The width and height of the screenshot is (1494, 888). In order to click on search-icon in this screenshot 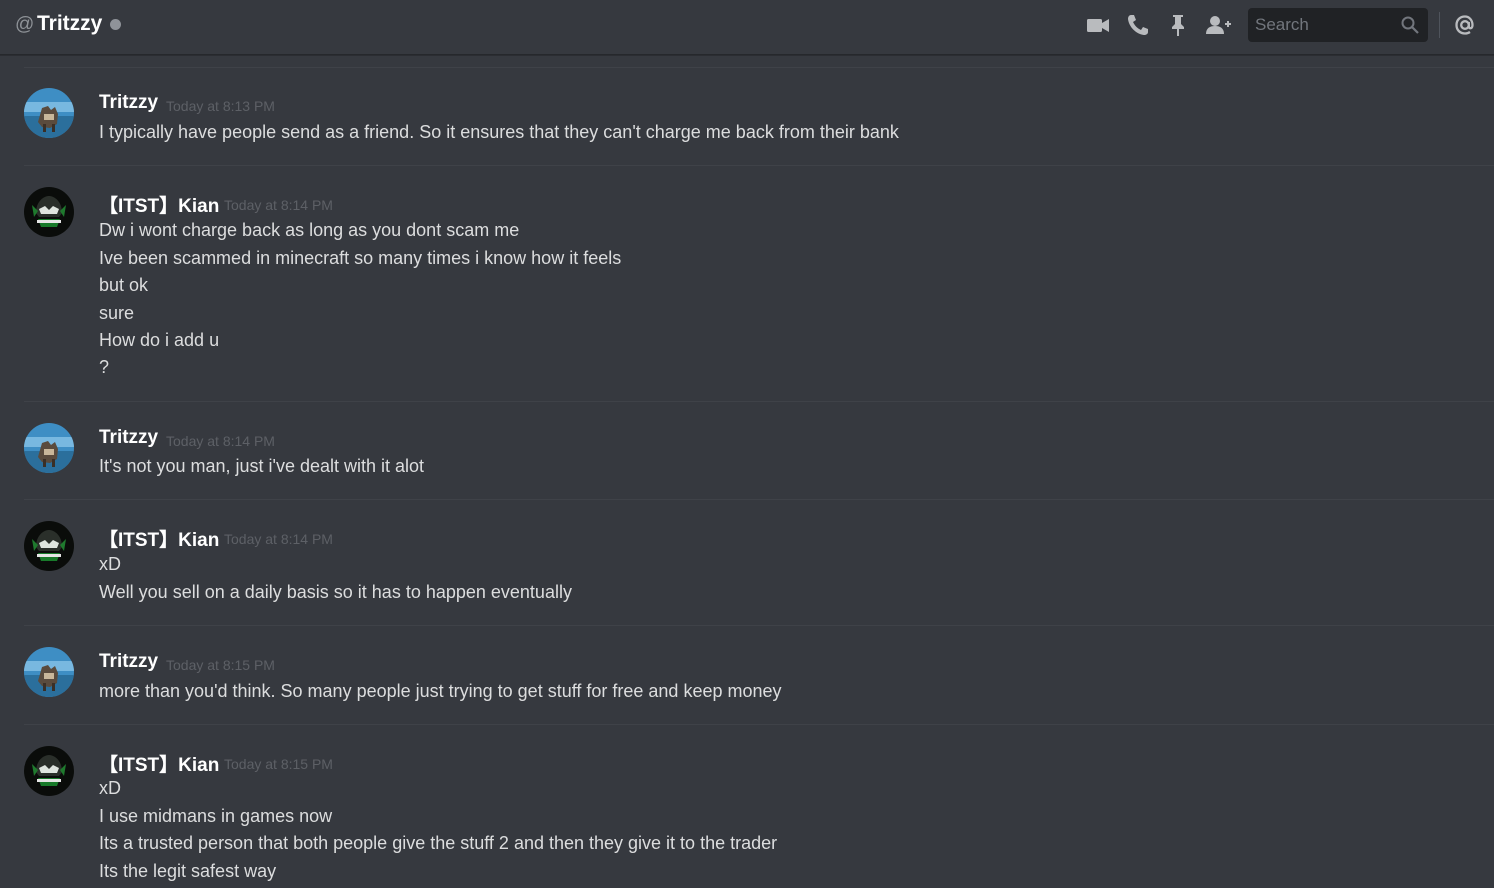, I will do `click(1410, 25)`.